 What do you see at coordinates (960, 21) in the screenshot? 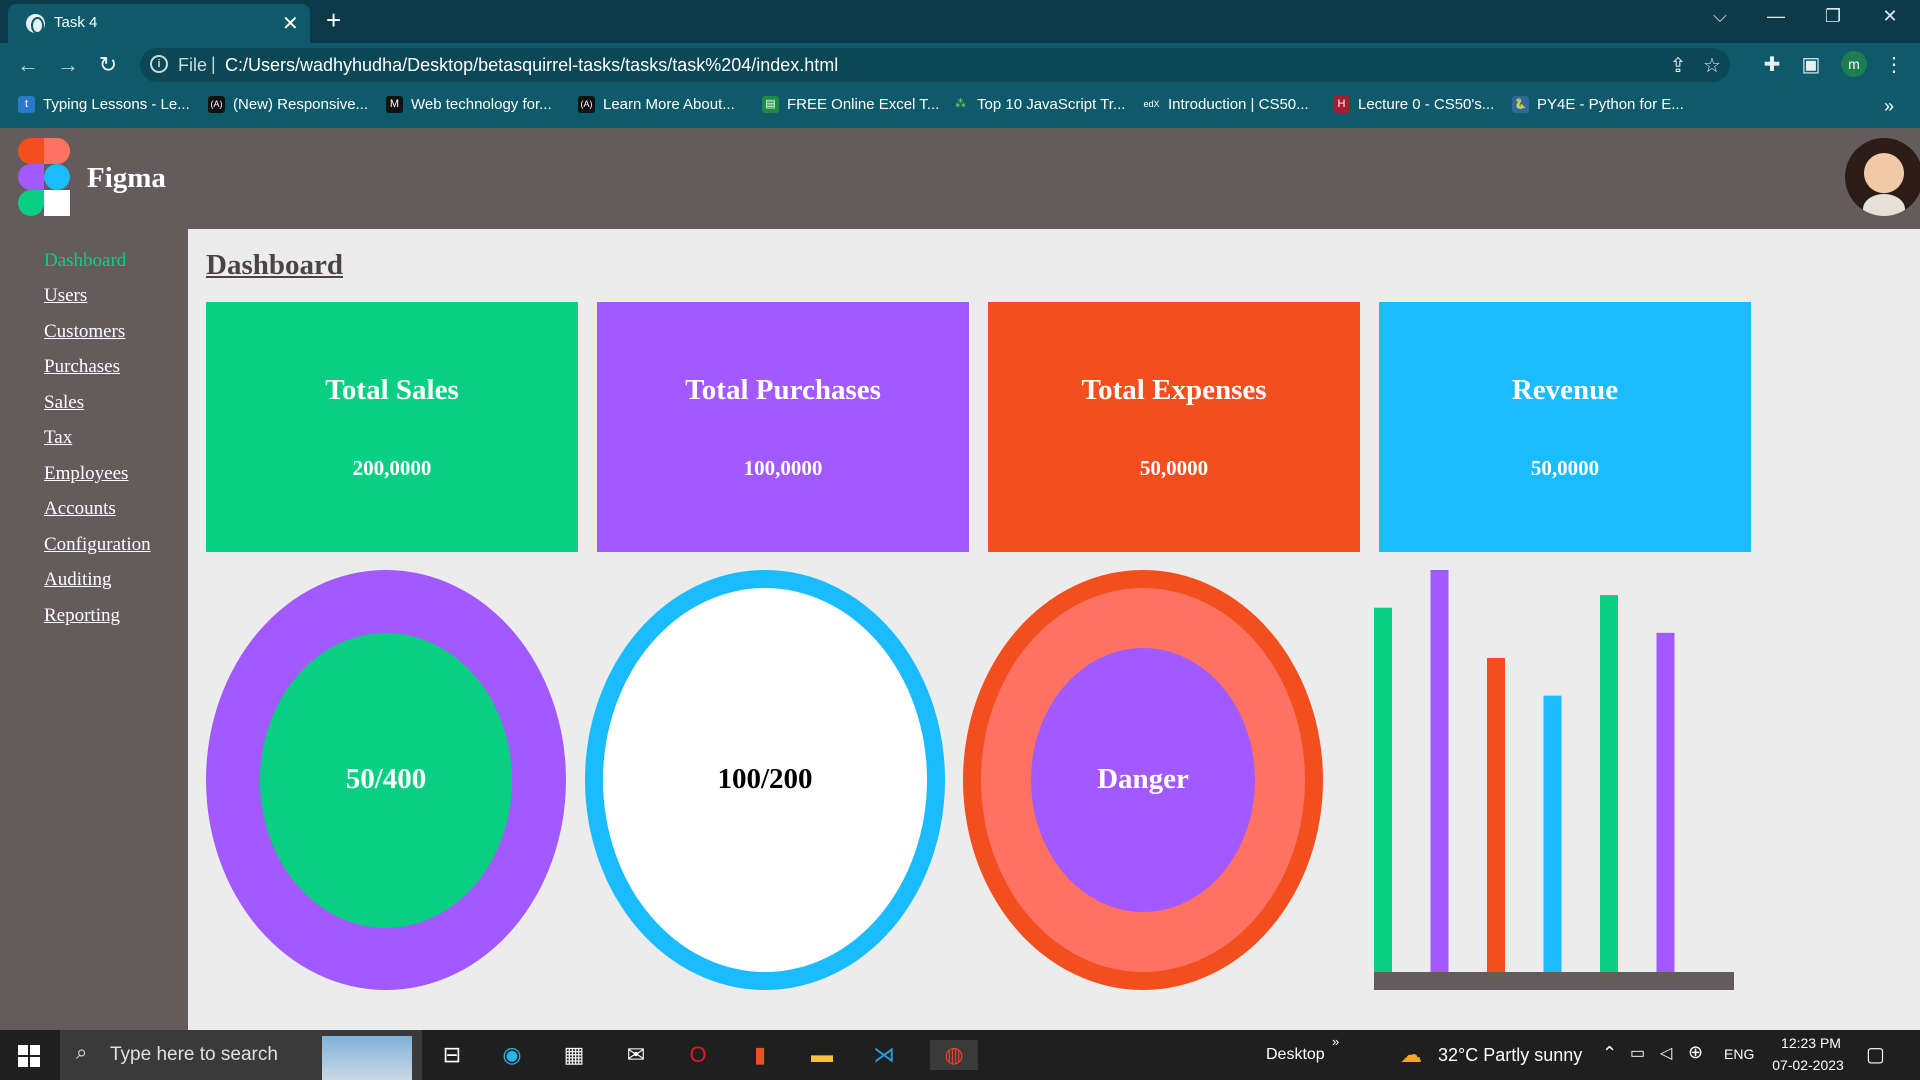
I see `browser-tab-strip: Task 4 ✕ + ⌵ — ❐ ✕` at bounding box center [960, 21].